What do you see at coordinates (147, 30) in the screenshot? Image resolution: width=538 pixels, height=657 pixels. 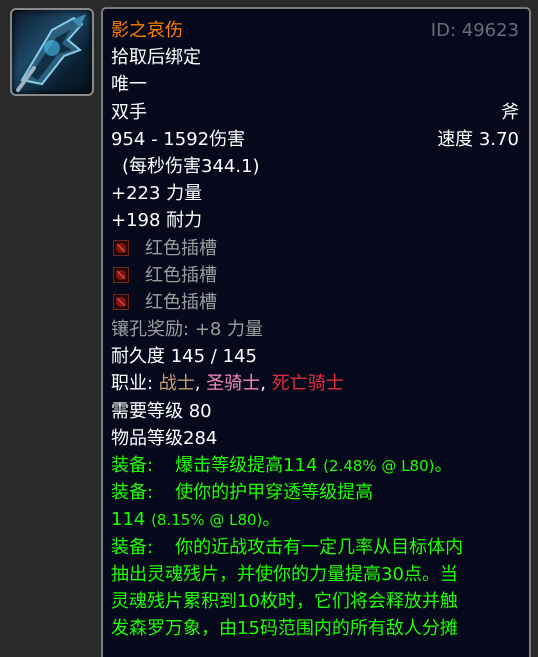 I see `item-name: 影之哀伤` at bounding box center [147, 30].